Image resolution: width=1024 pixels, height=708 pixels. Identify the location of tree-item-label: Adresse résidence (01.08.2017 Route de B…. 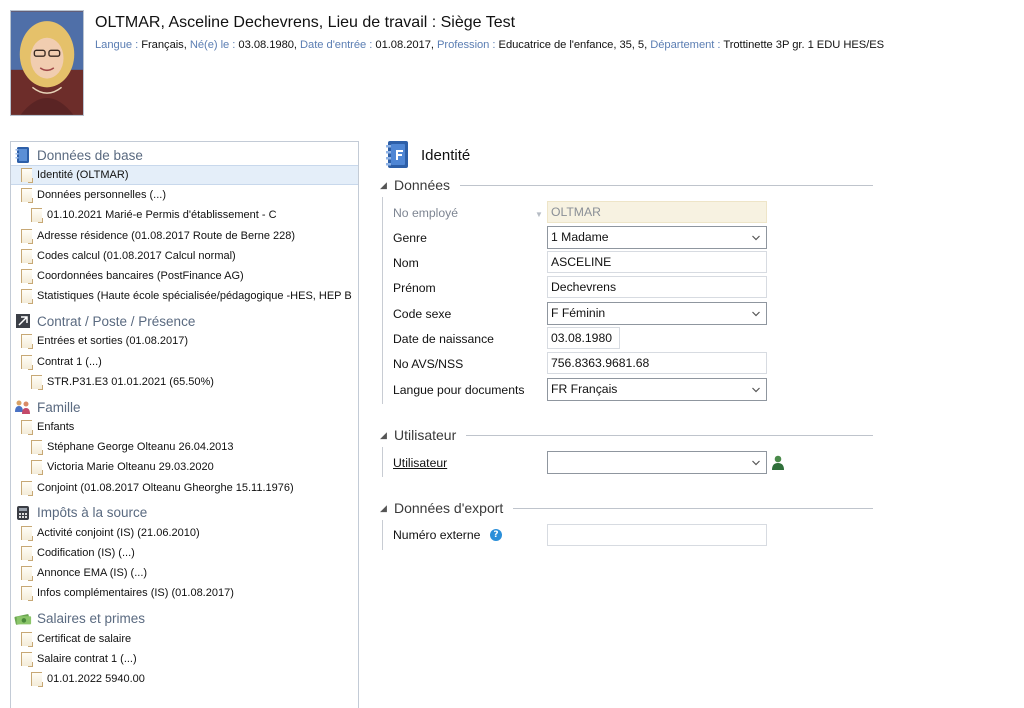
(166, 235).